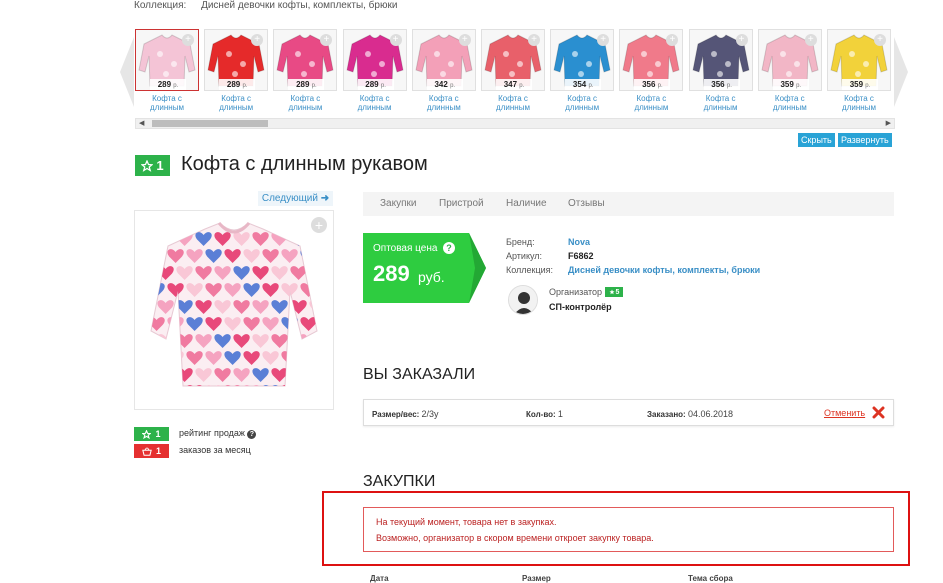  I want to click on collection-value: Дисней девочки кофты, комплекты, брюки, so click(664, 270).